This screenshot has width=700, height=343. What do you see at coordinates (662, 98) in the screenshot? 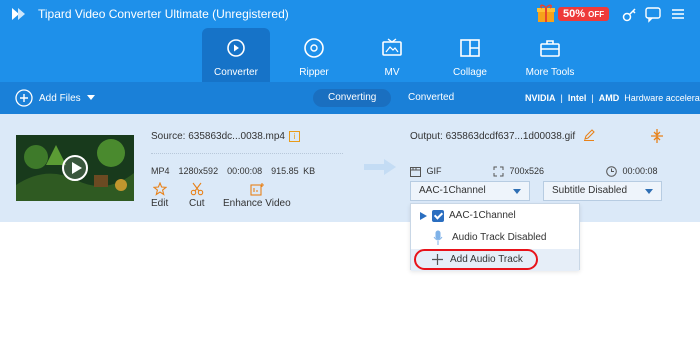
I see `hw-label: Hardware accelerat` at bounding box center [662, 98].